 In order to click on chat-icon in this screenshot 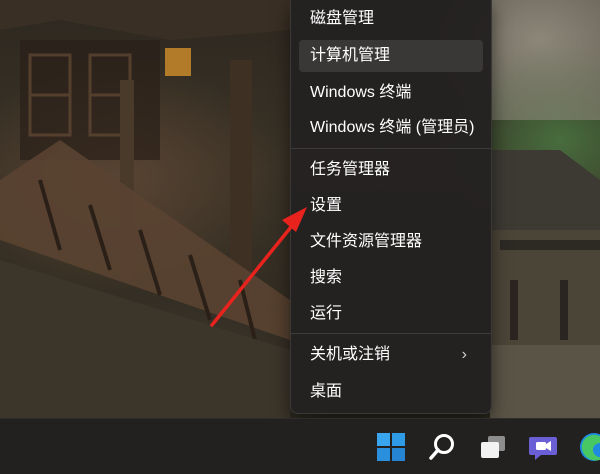, I will do `click(543, 447)`.